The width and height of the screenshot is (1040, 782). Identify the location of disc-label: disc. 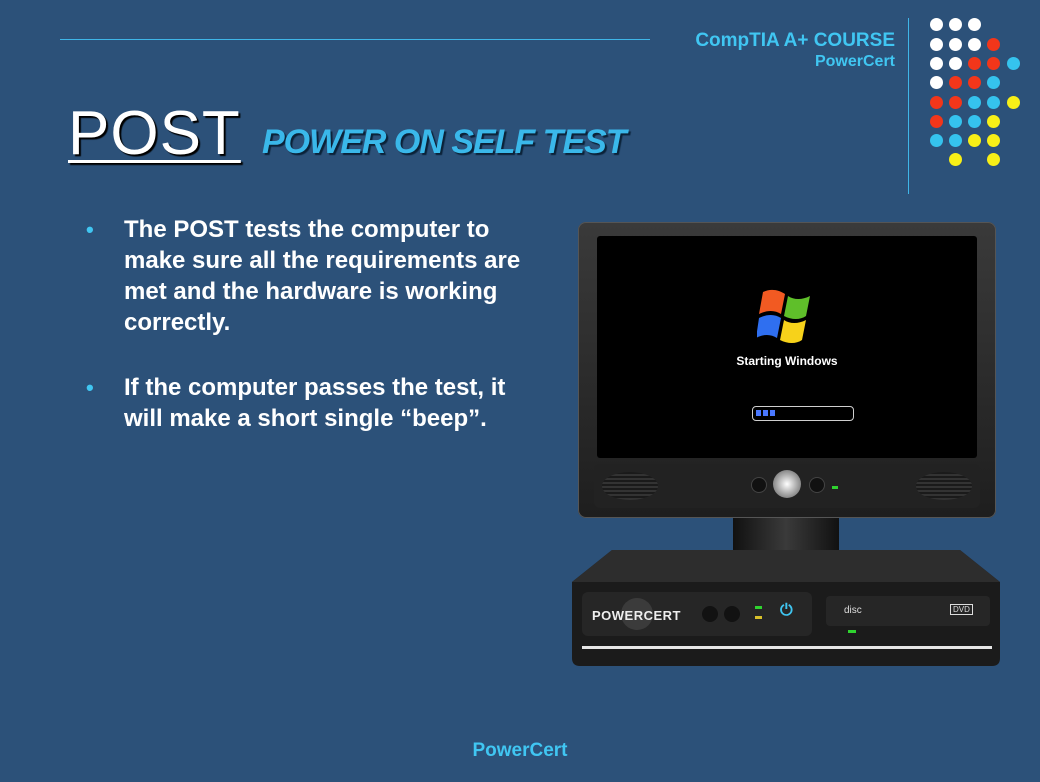
(853, 610).